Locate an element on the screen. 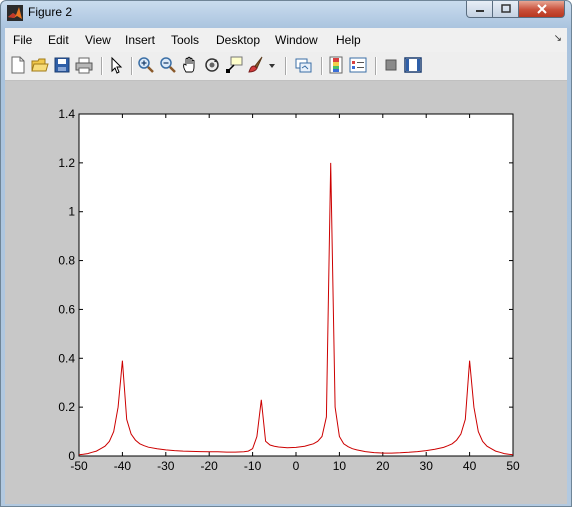 This screenshot has height=507, width=572. menu-desktop: Desktop is located at coordinates (238, 40).